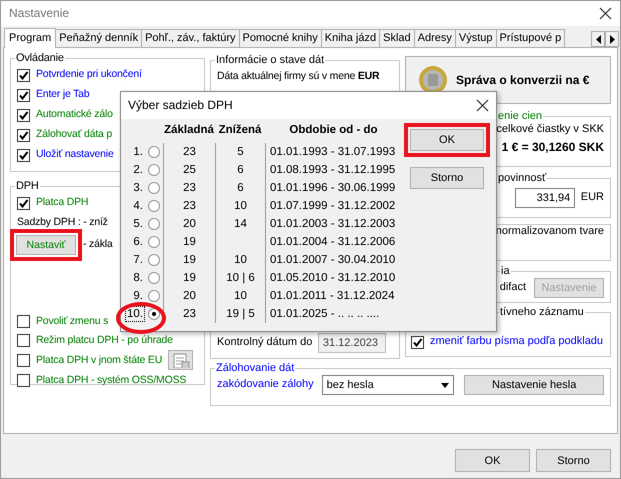  I want to click on tab: Program, so click(30, 38).